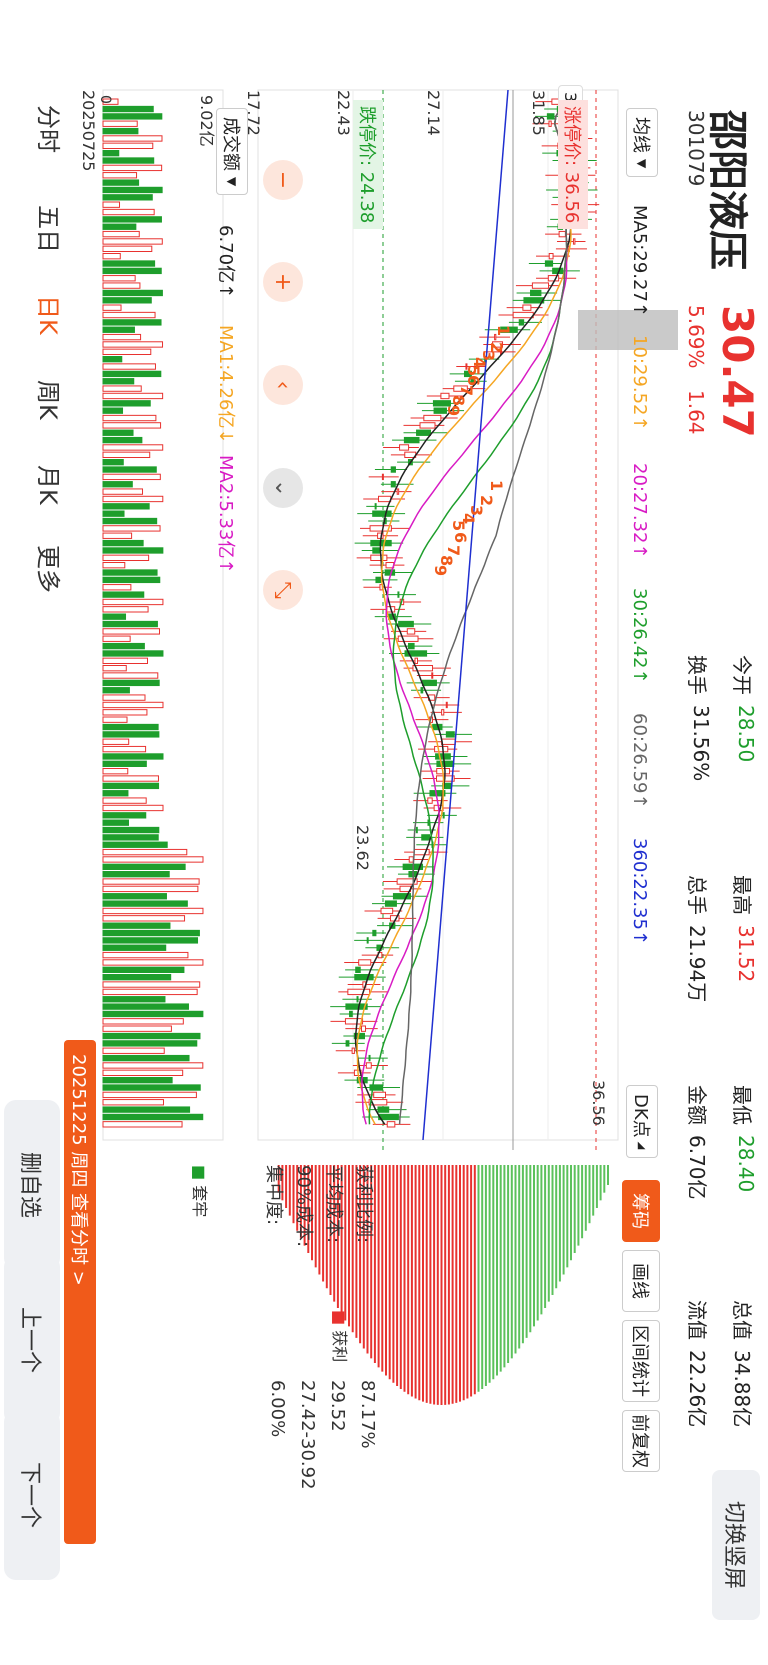 The height and width of the screenshot is (1665, 768). What do you see at coordinates (701, 743) in the screenshot?
I see `stat-value-4: 31.56%` at bounding box center [701, 743].